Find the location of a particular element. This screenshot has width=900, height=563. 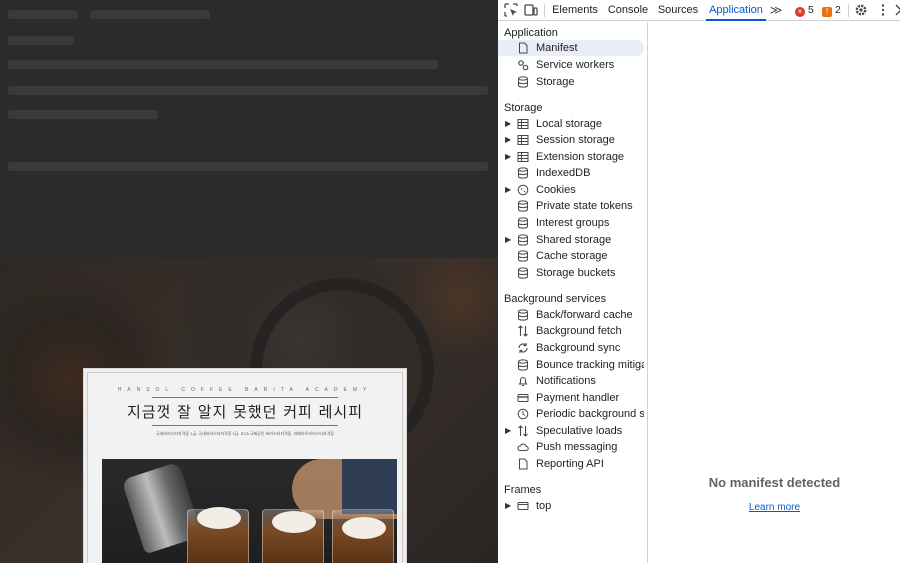

errors-count: 5 is located at coordinates (811, 10).